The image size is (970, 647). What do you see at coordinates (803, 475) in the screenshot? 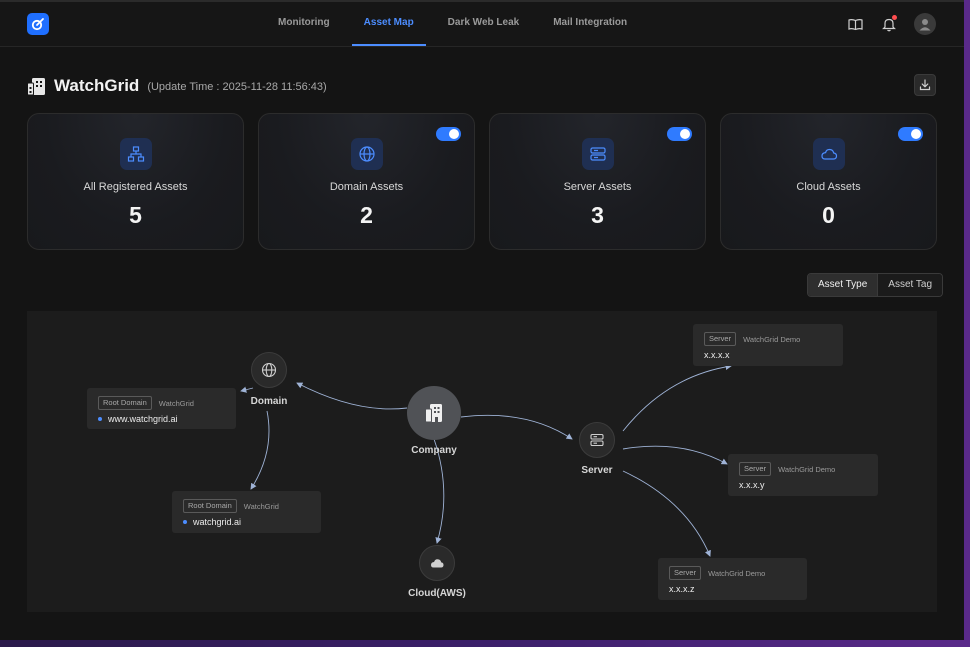
I see `server-asset-card: Server WatchGrid Demo x.x.x.y` at bounding box center [803, 475].